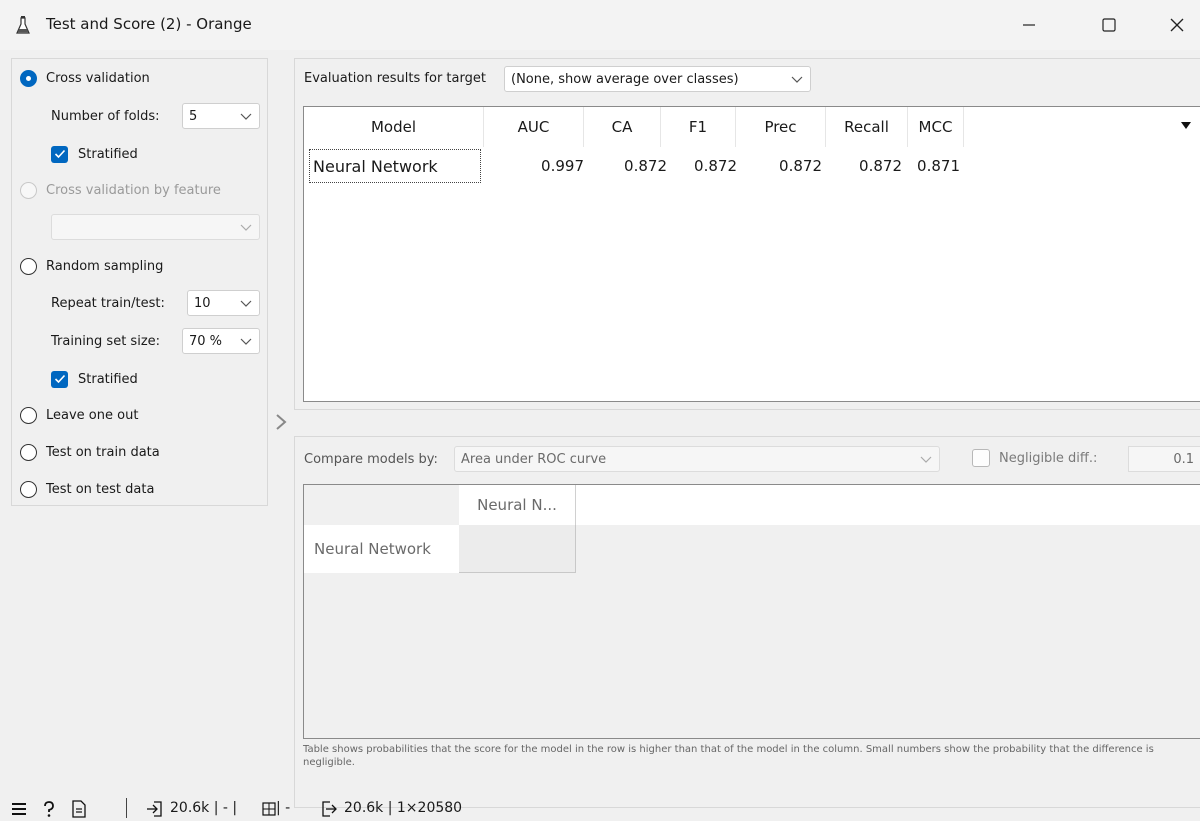 The image size is (1200, 821). What do you see at coordinates (800, 166) in the screenshot?
I see `cell-prec: 0.872` at bounding box center [800, 166].